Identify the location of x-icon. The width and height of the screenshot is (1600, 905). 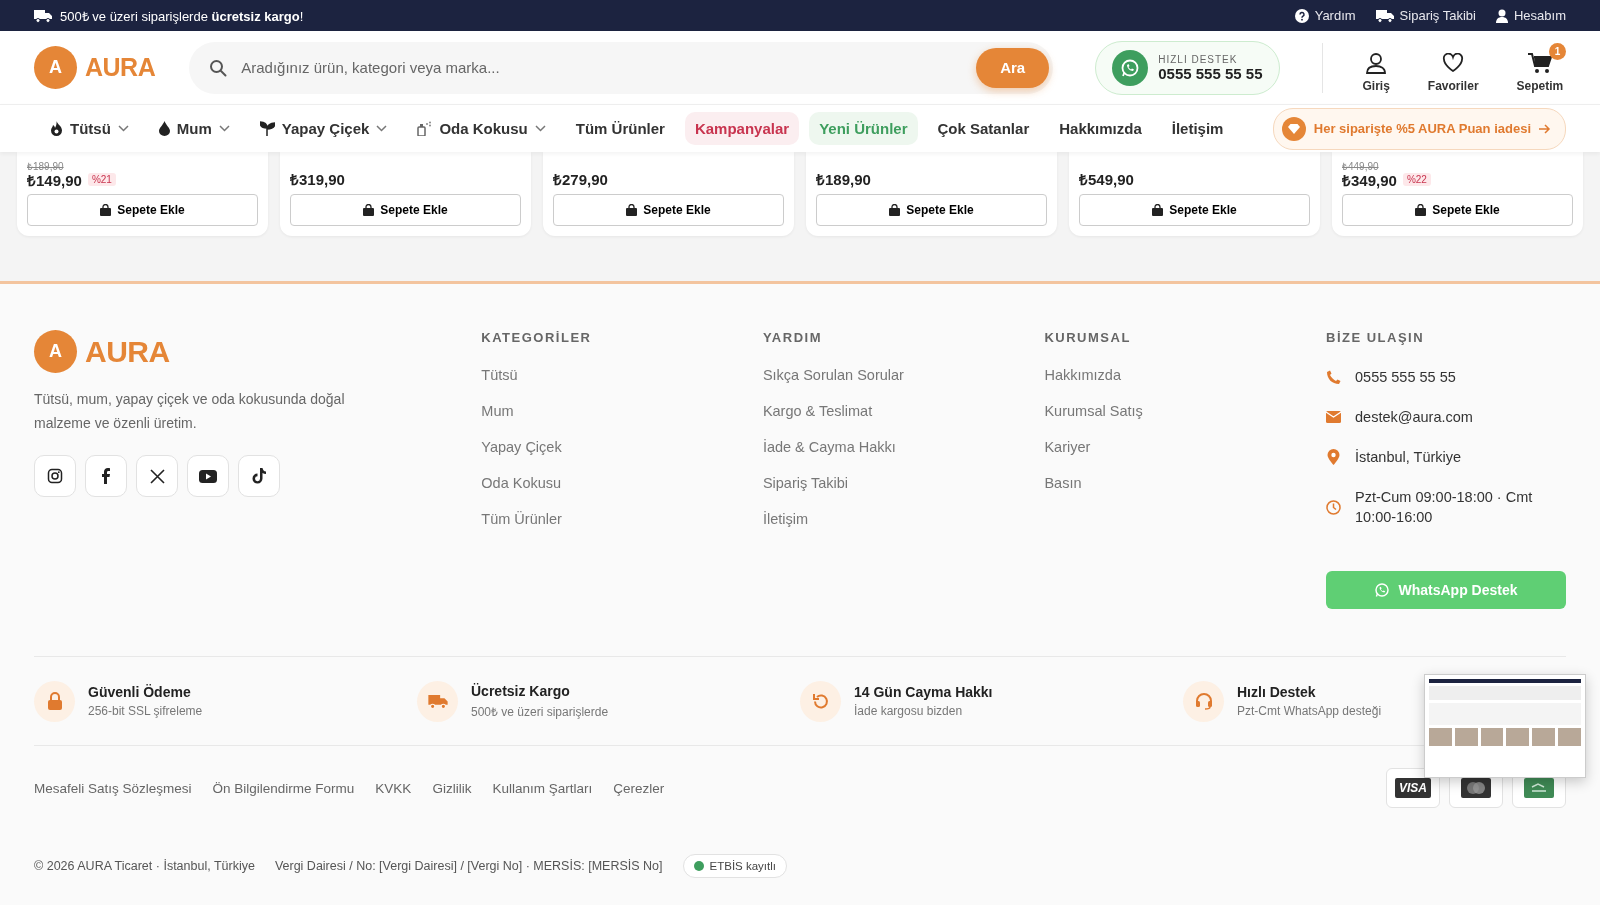
(157, 476).